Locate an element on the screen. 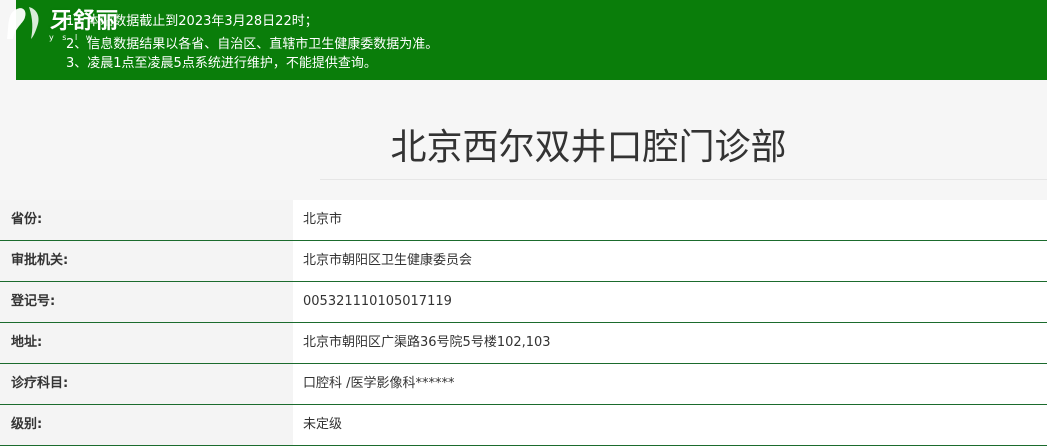  table-row: 审批机关: 北京市朝阳区卫生健康委员会 is located at coordinates (523, 261).